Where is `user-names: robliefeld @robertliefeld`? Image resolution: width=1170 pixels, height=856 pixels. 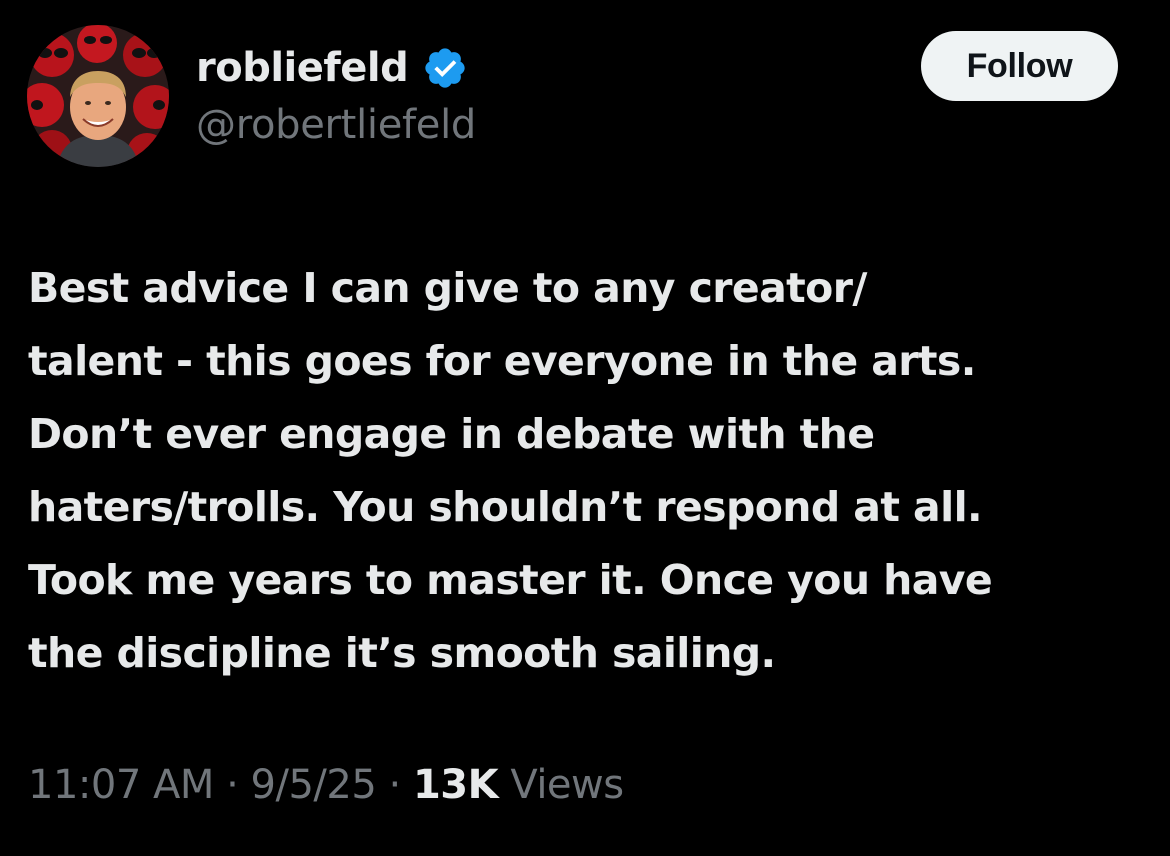 user-names: robliefeld @robertliefeld is located at coordinates (336, 94).